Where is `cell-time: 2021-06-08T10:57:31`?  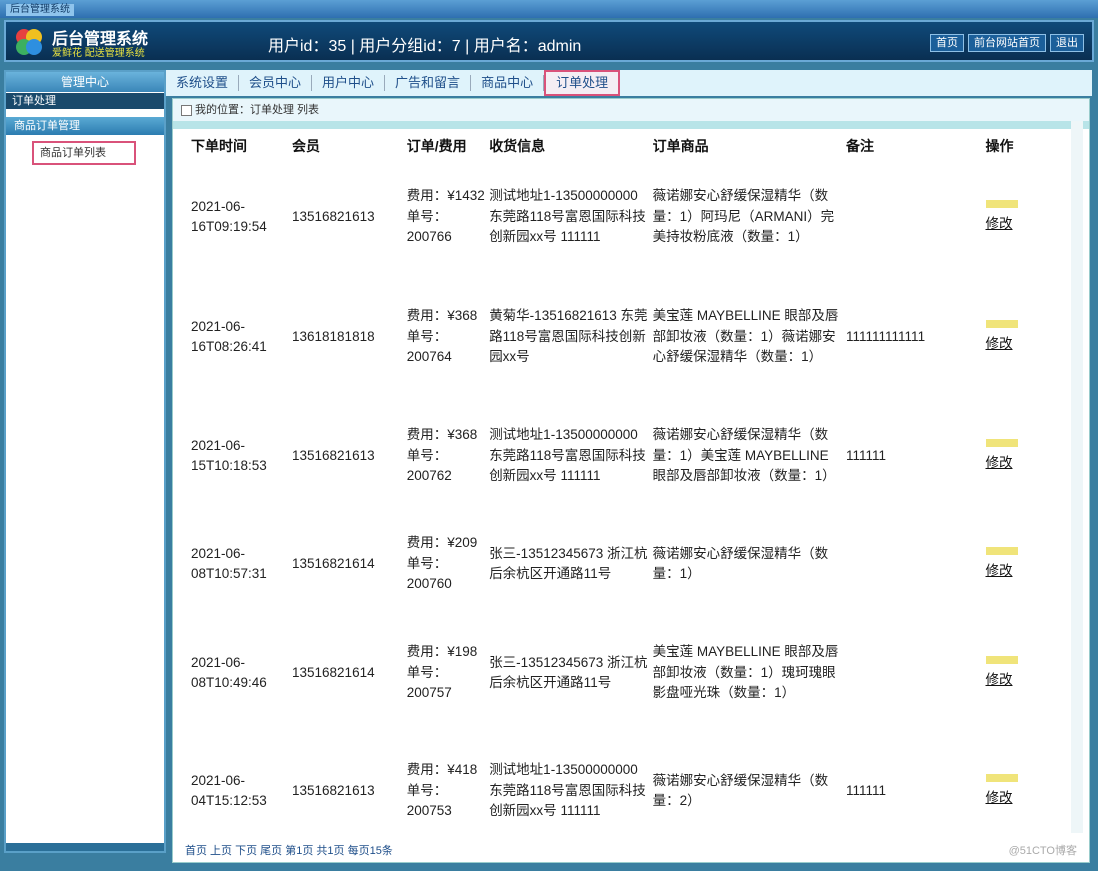 cell-time: 2021-06-08T10:57:31 is located at coordinates (229, 563).